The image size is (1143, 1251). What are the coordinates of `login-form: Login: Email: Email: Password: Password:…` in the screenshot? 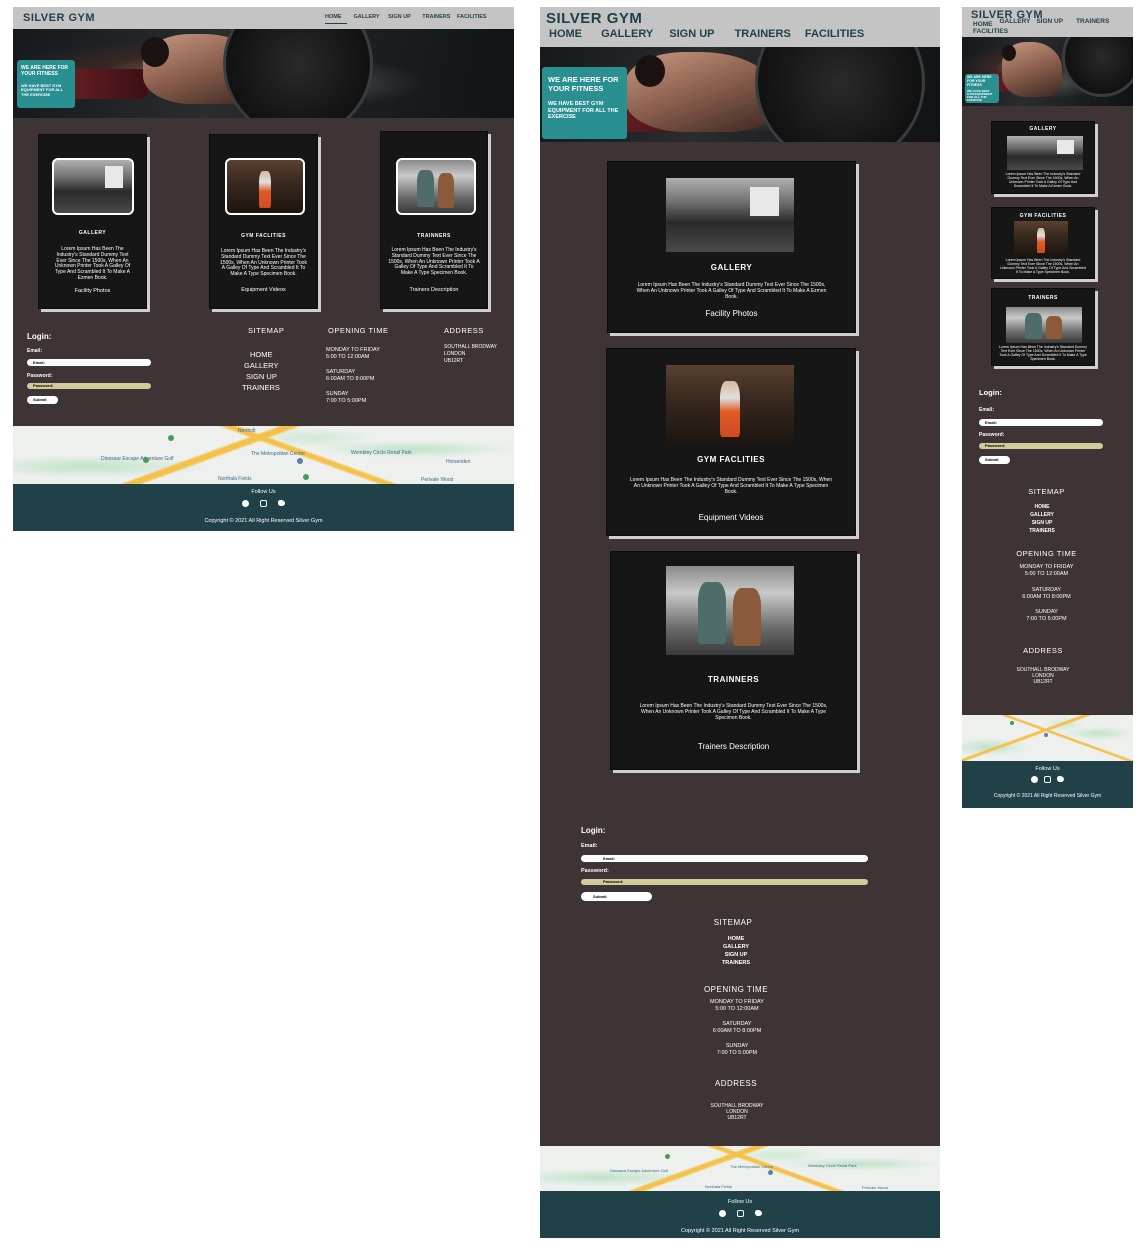 It's located at (92, 372).